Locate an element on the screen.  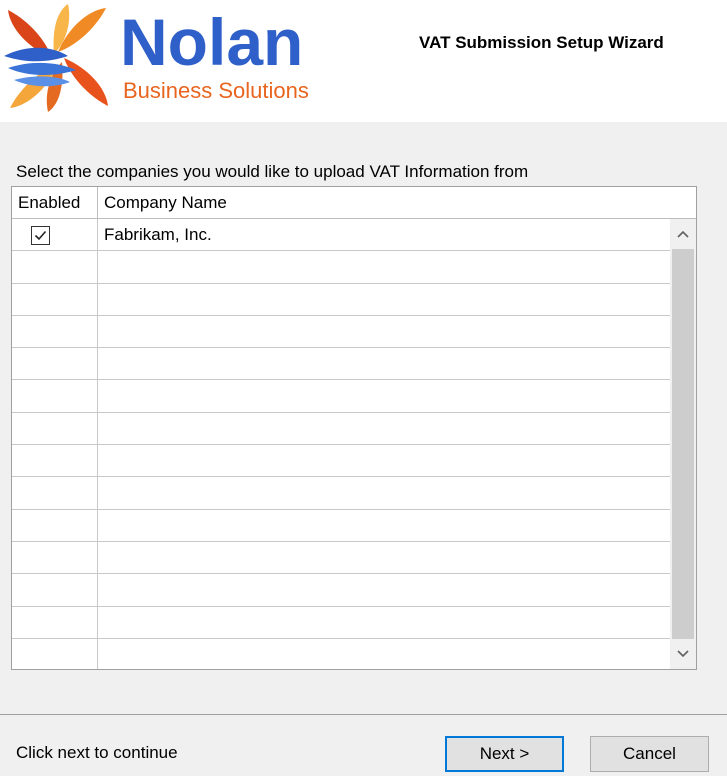
vertical-scrollbar is located at coordinates (683, 444).